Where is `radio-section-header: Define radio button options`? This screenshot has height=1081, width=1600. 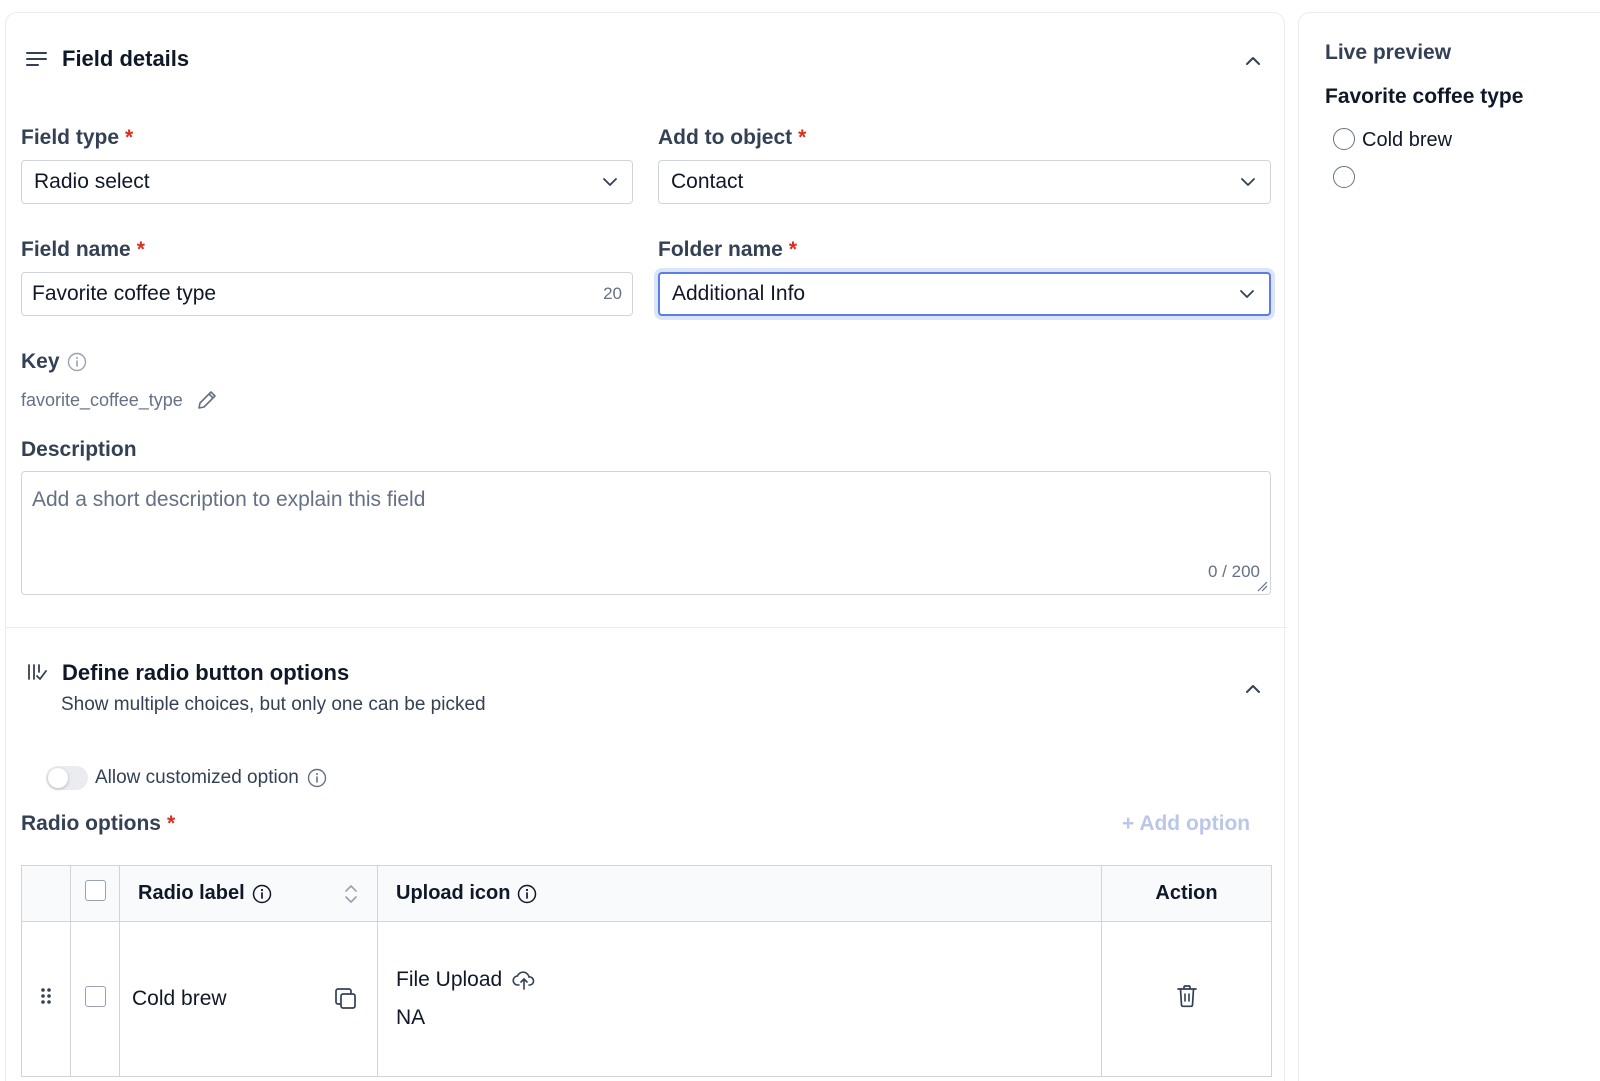
radio-section-header: Define radio button options is located at coordinates (187, 673).